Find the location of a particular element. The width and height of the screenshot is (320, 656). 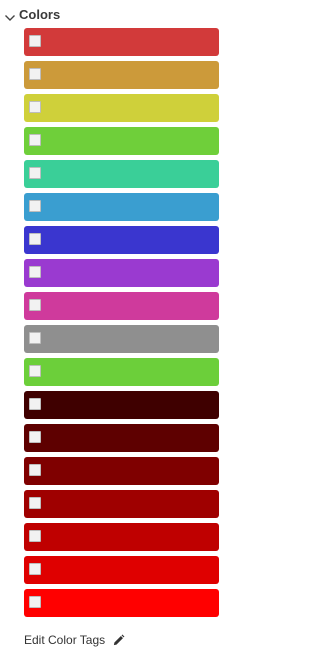

pencil-icon is located at coordinates (118, 640).